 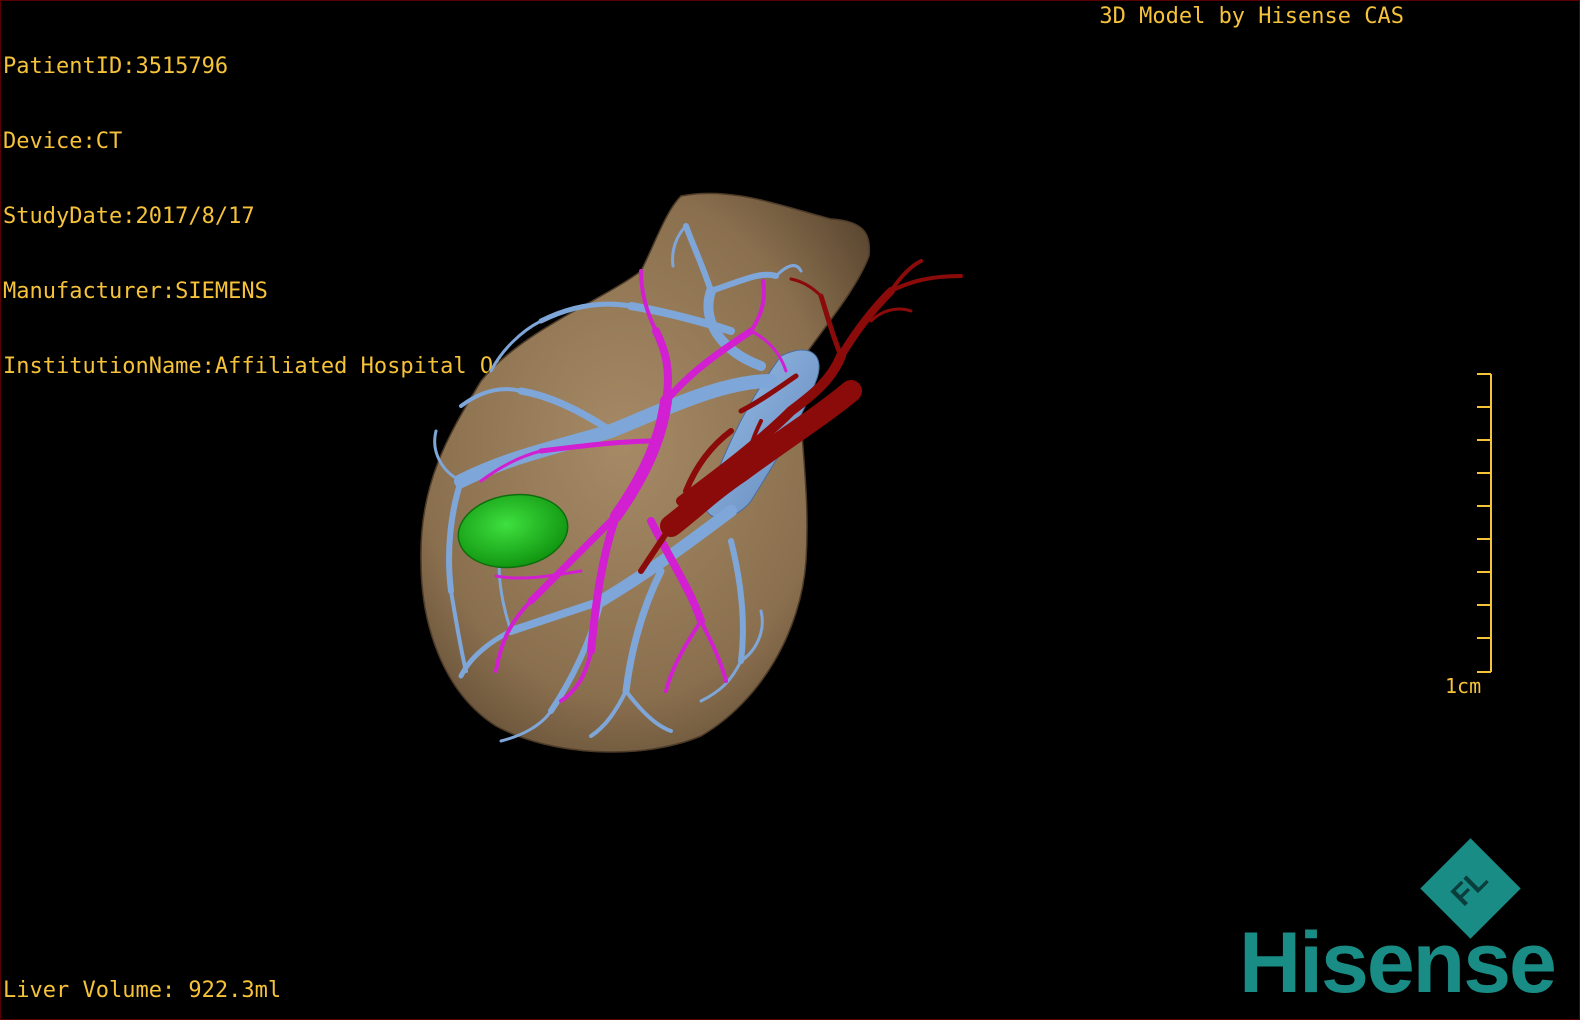 What do you see at coordinates (1398, 963) in the screenshot?
I see `hisense-logo: Hisense` at bounding box center [1398, 963].